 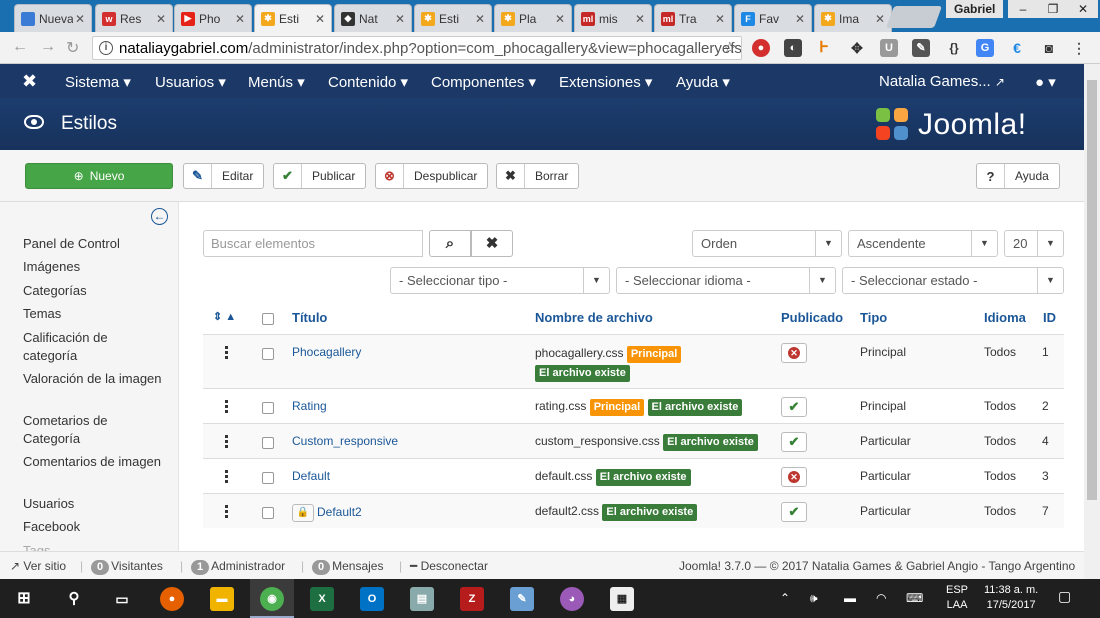 I want to click on joomla-small-logo-icon: ✖, so click(x=29, y=81).